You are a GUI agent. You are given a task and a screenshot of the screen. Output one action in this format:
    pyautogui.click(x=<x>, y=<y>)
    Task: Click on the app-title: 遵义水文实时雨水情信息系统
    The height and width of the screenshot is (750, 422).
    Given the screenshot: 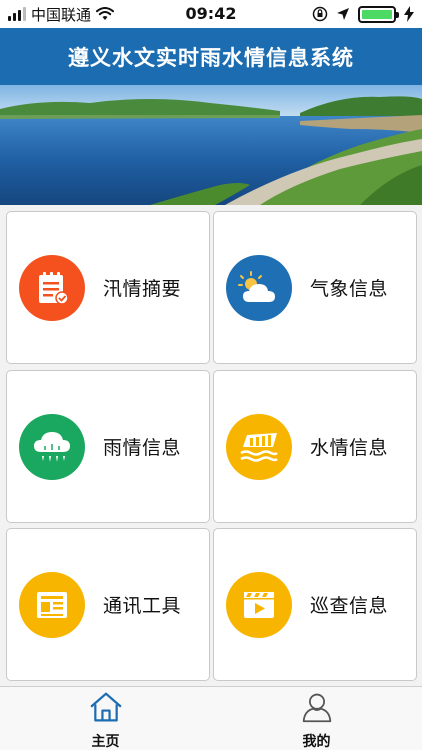 What is the action you would take?
    pyautogui.click(x=211, y=57)
    